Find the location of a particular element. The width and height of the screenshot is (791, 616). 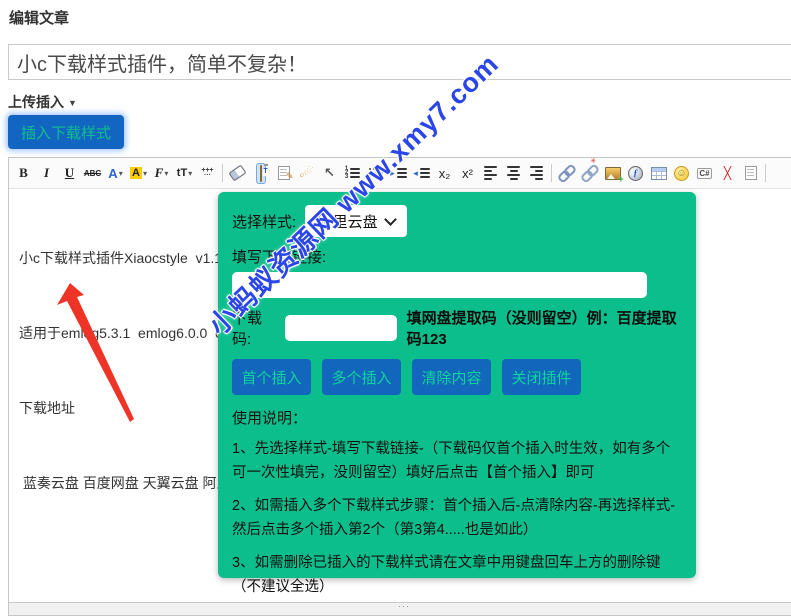

link-icon is located at coordinates (566, 173).